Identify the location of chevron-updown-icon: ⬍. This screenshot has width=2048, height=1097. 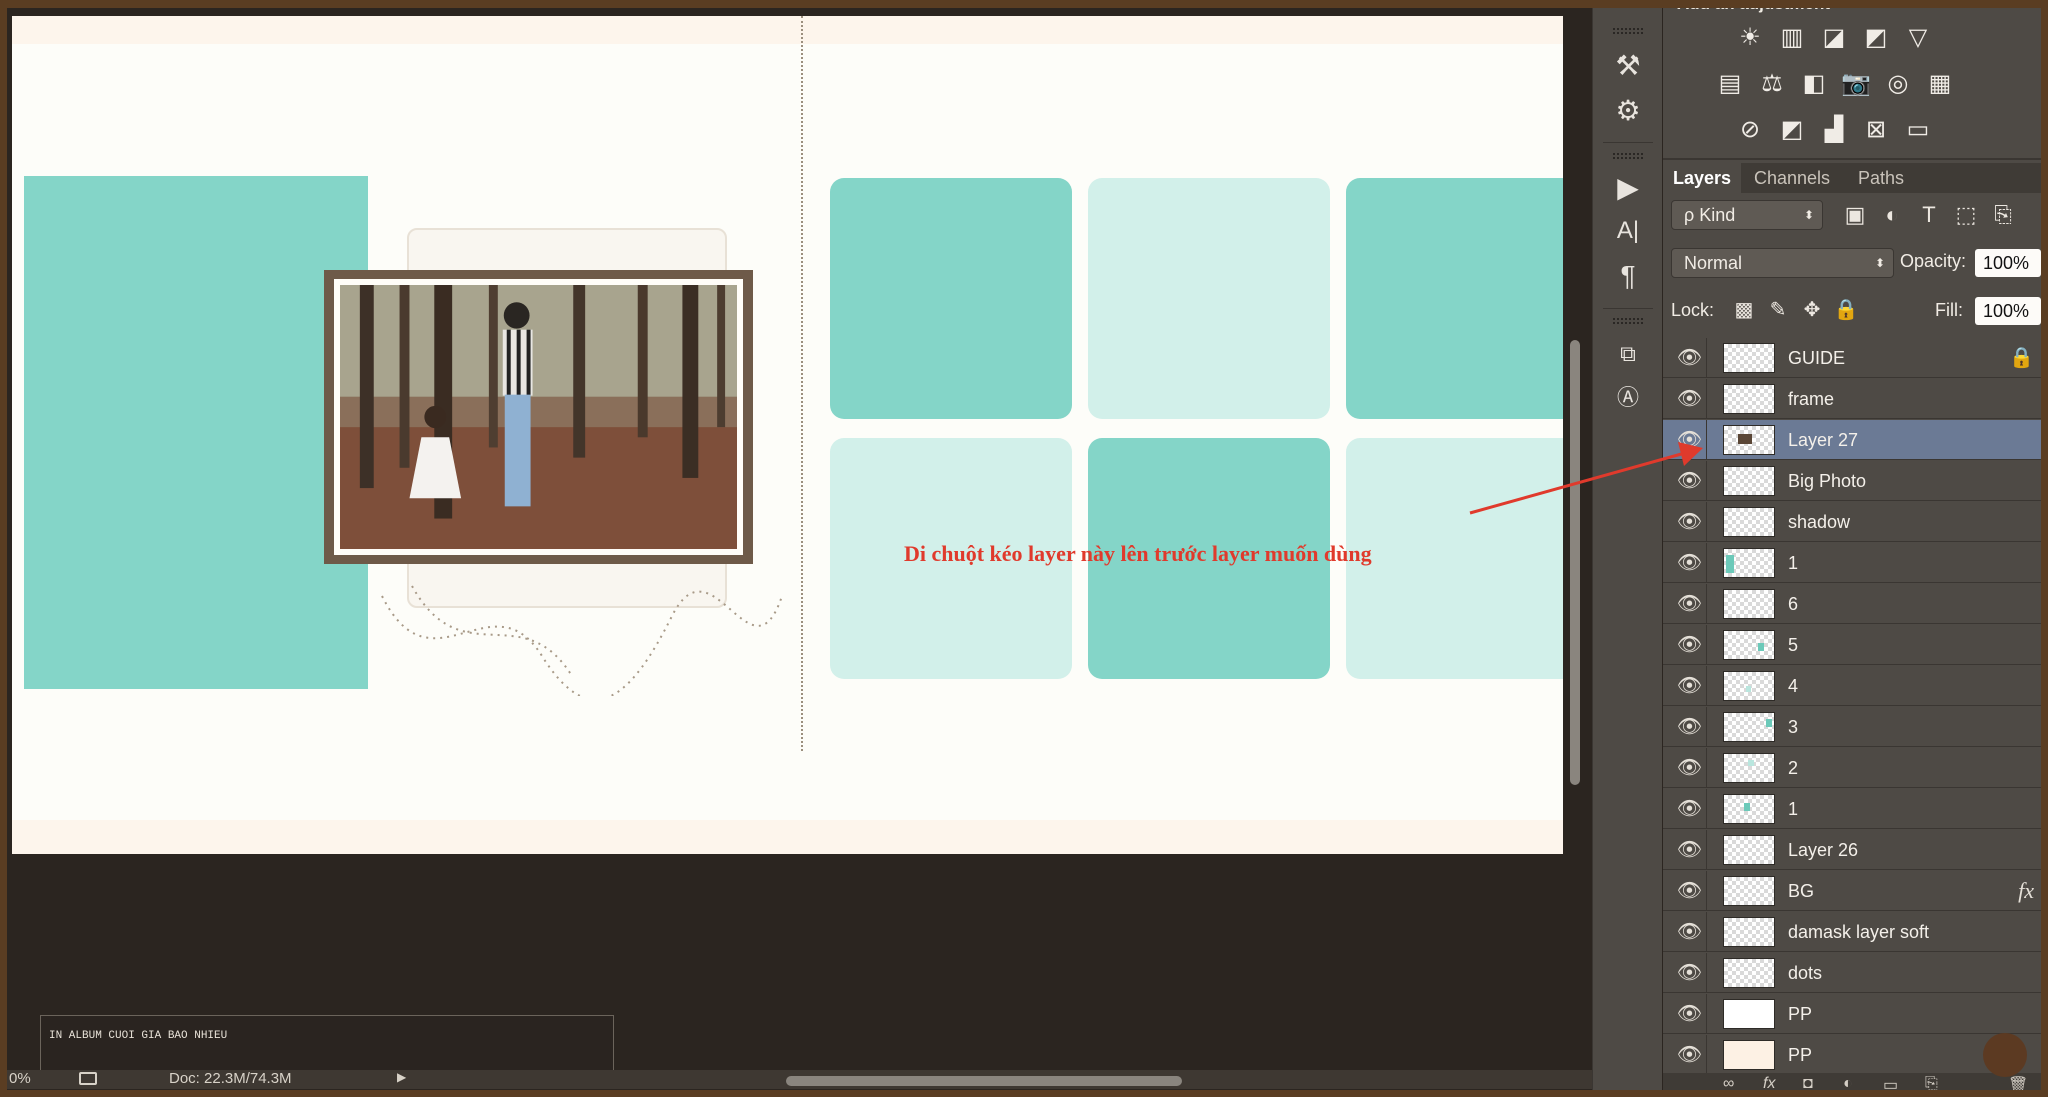
(1879, 263).